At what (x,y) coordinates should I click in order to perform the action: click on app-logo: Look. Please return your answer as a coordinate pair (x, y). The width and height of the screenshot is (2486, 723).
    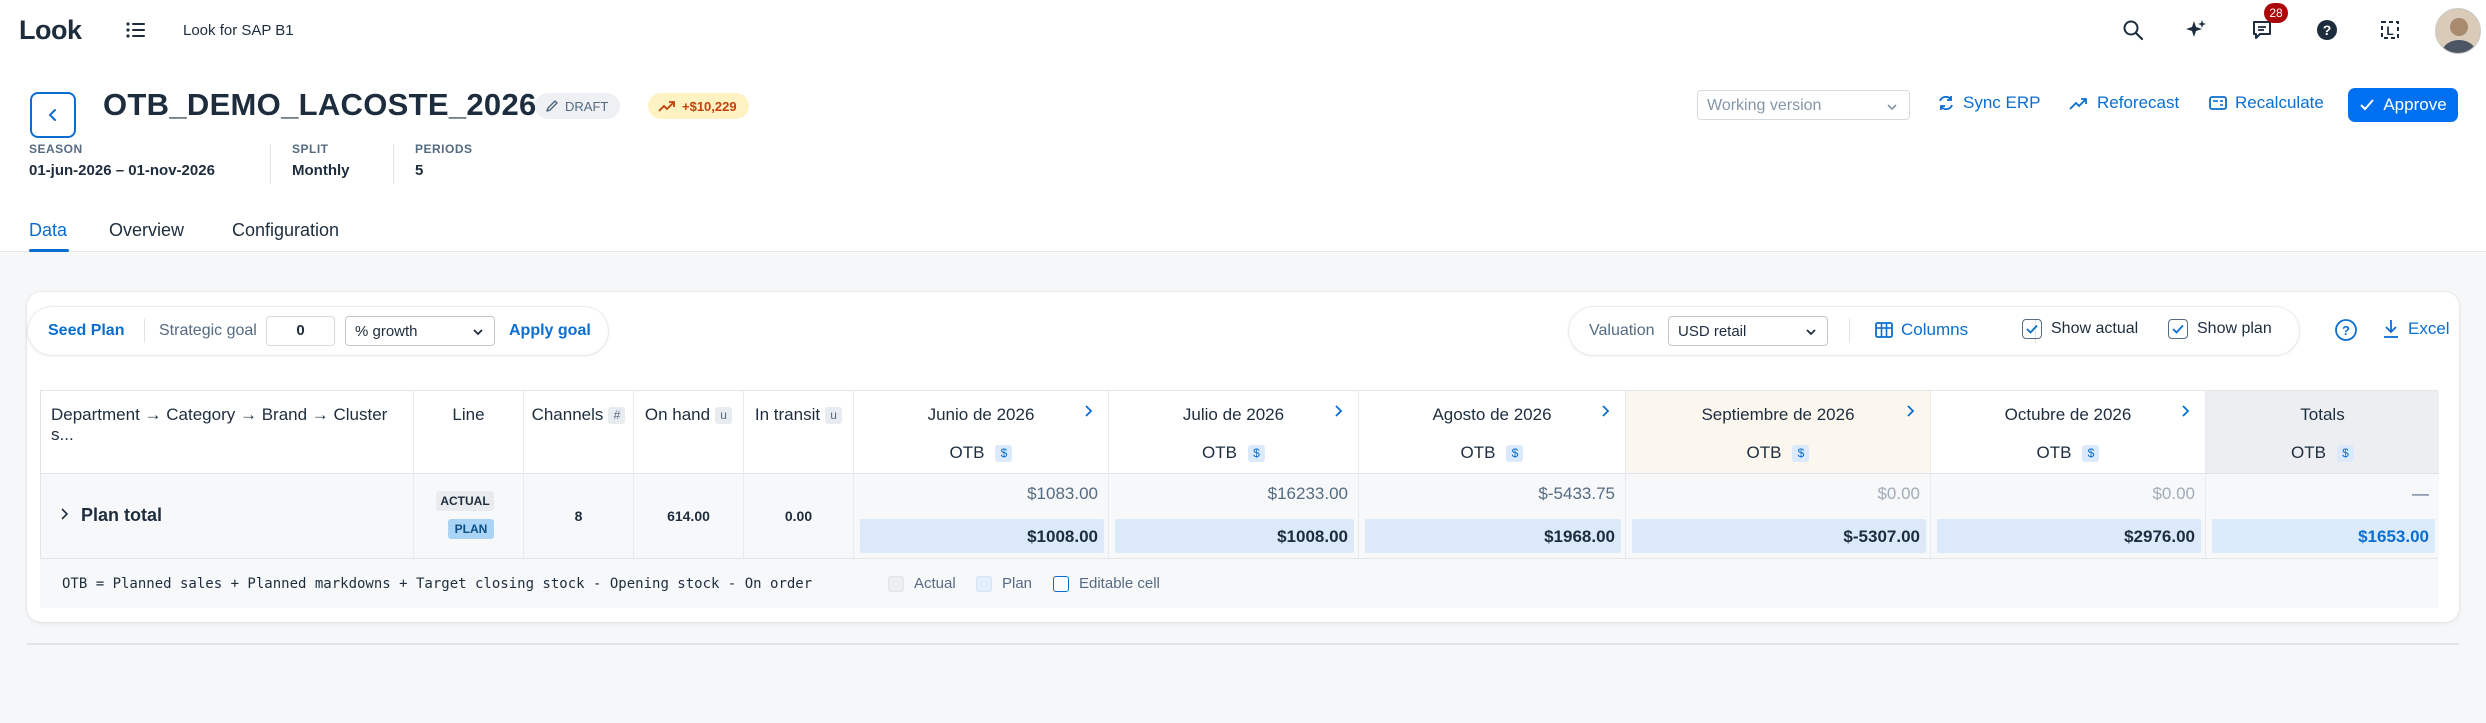
    Looking at the image, I should click on (50, 30).